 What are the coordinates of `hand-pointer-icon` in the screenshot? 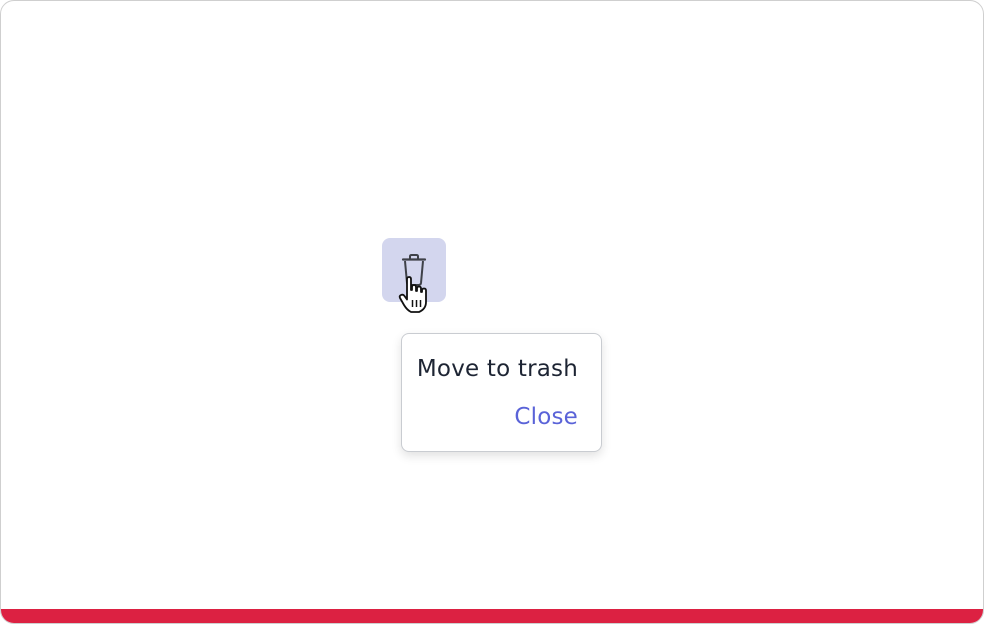 It's located at (414, 295).